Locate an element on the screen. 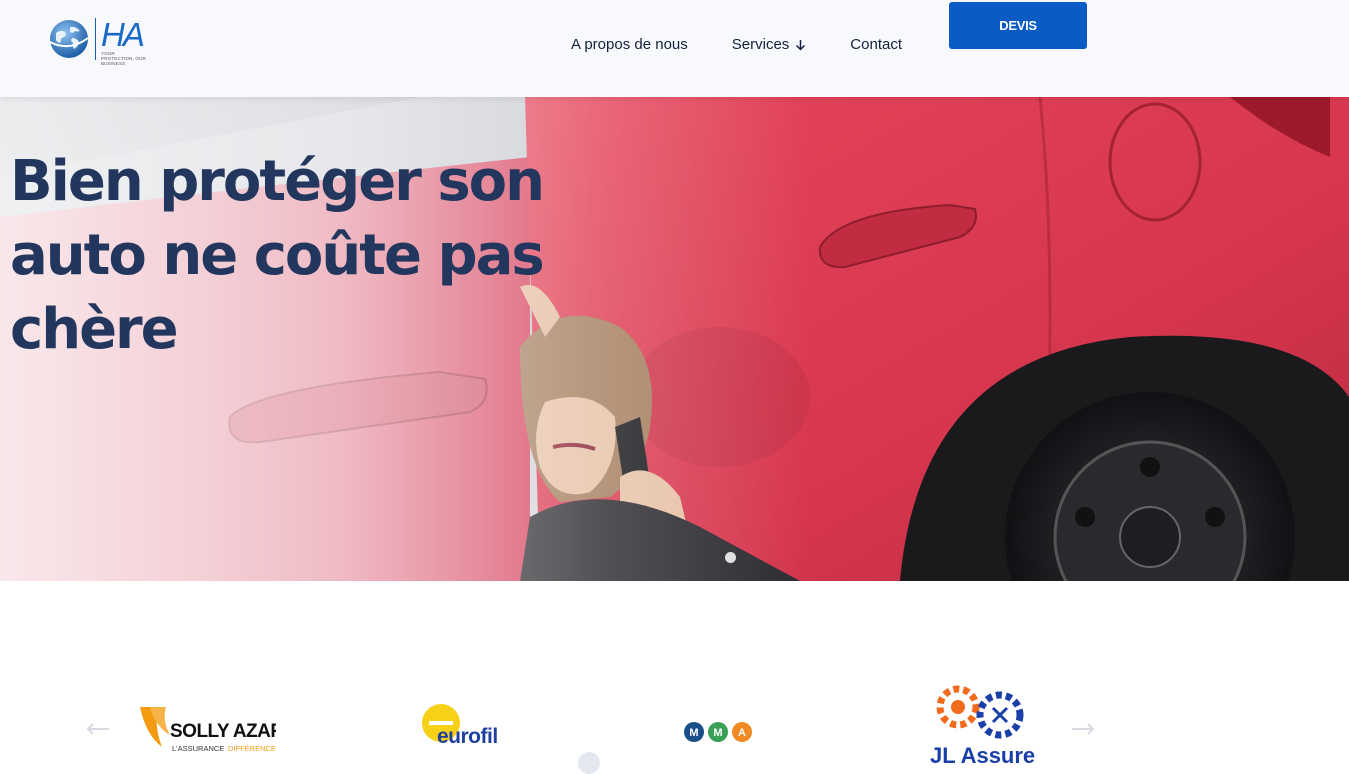 The height and width of the screenshot is (774, 1349). solly-azar-tagline-b: DIFFÉRENCE is located at coordinates (252, 748).